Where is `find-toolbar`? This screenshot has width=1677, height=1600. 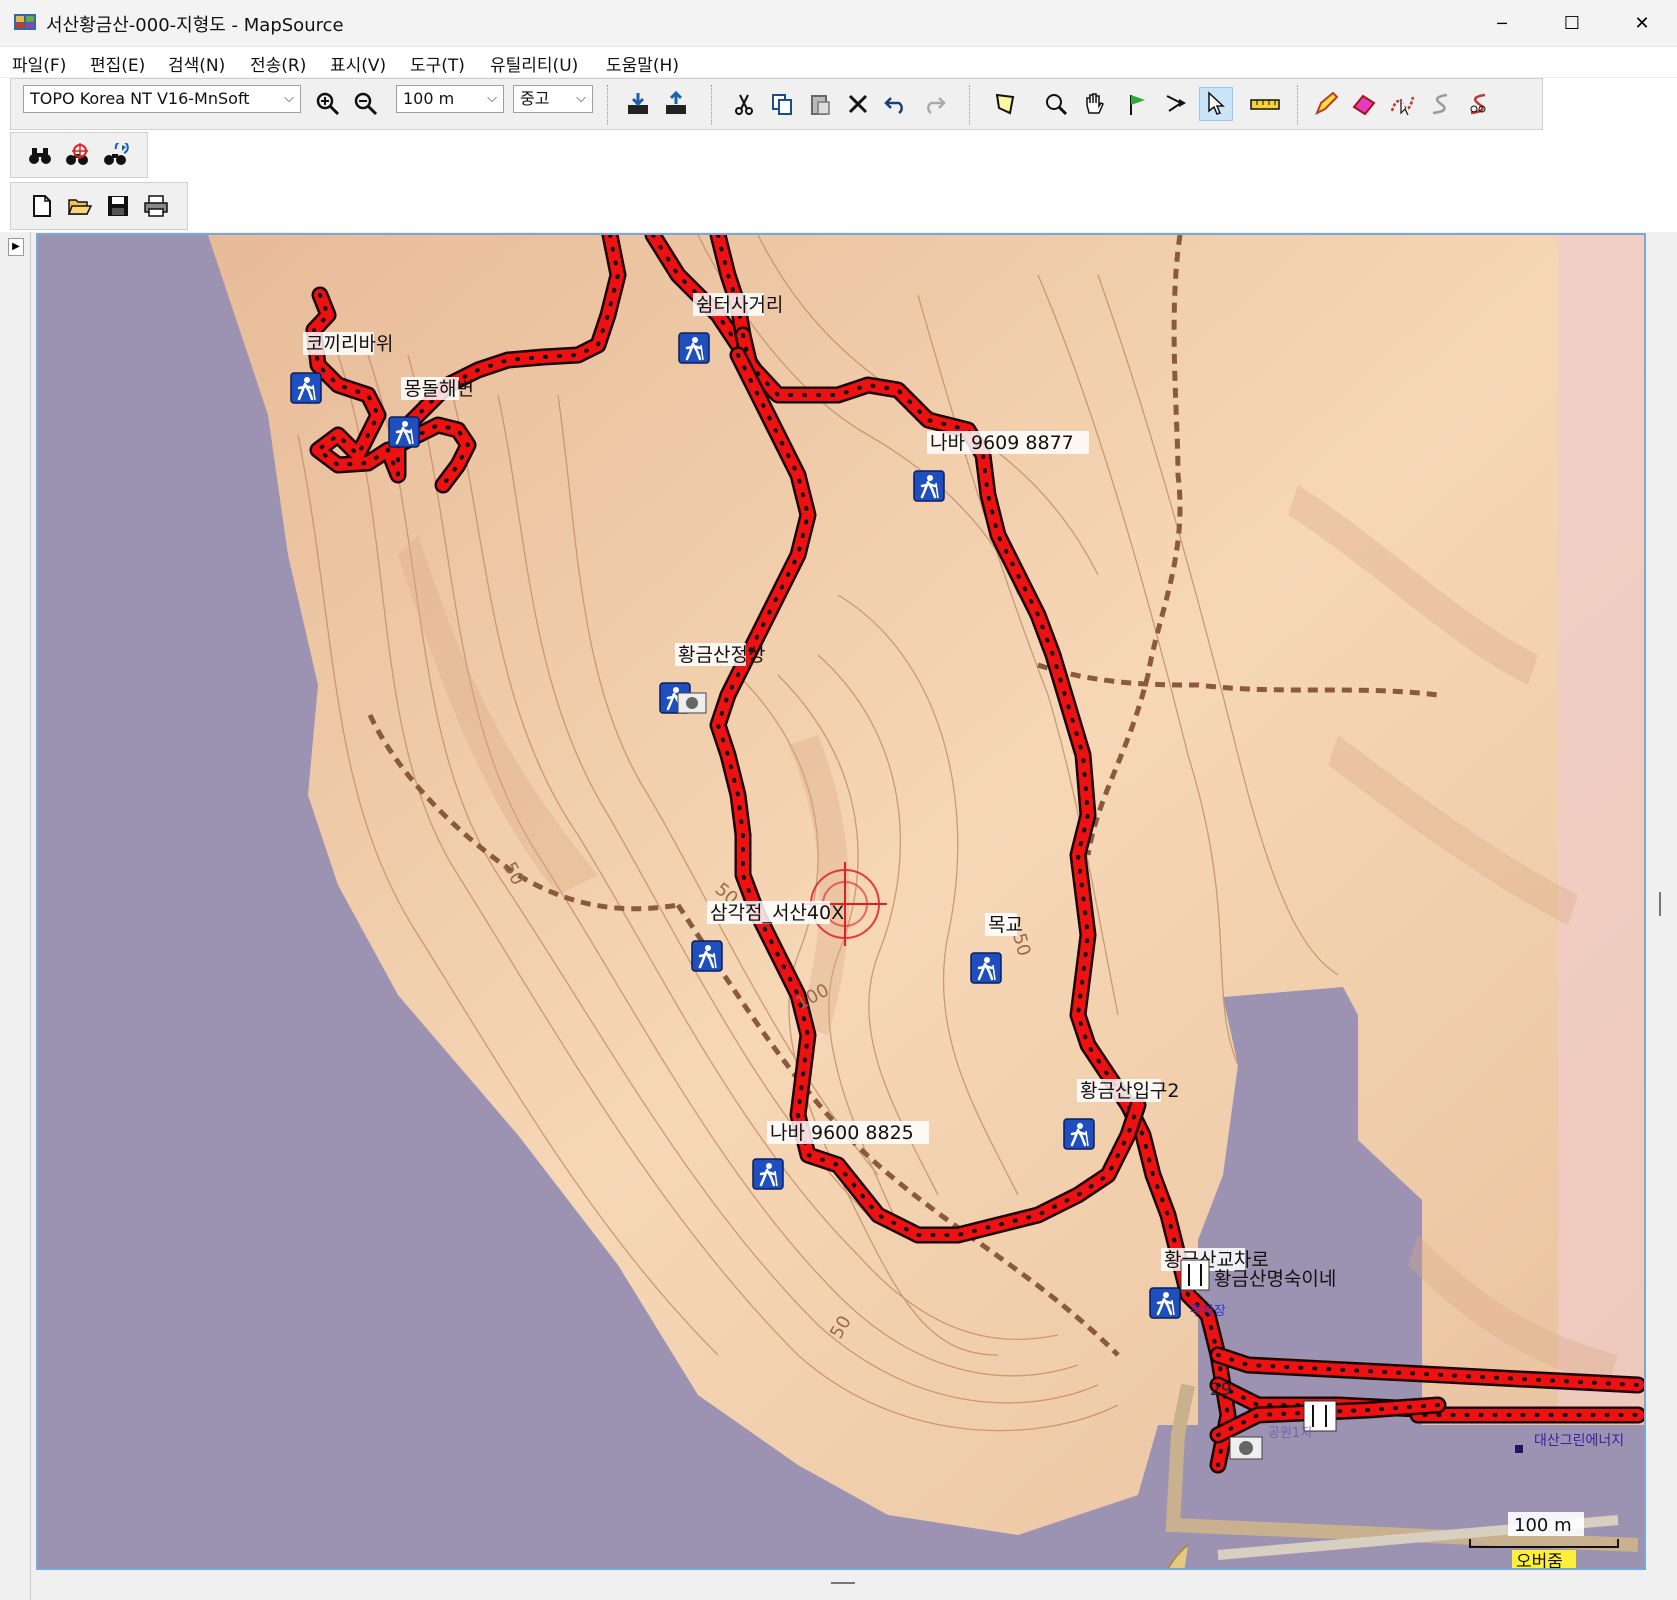
find-toolbar is located at coordinates (79, 155).